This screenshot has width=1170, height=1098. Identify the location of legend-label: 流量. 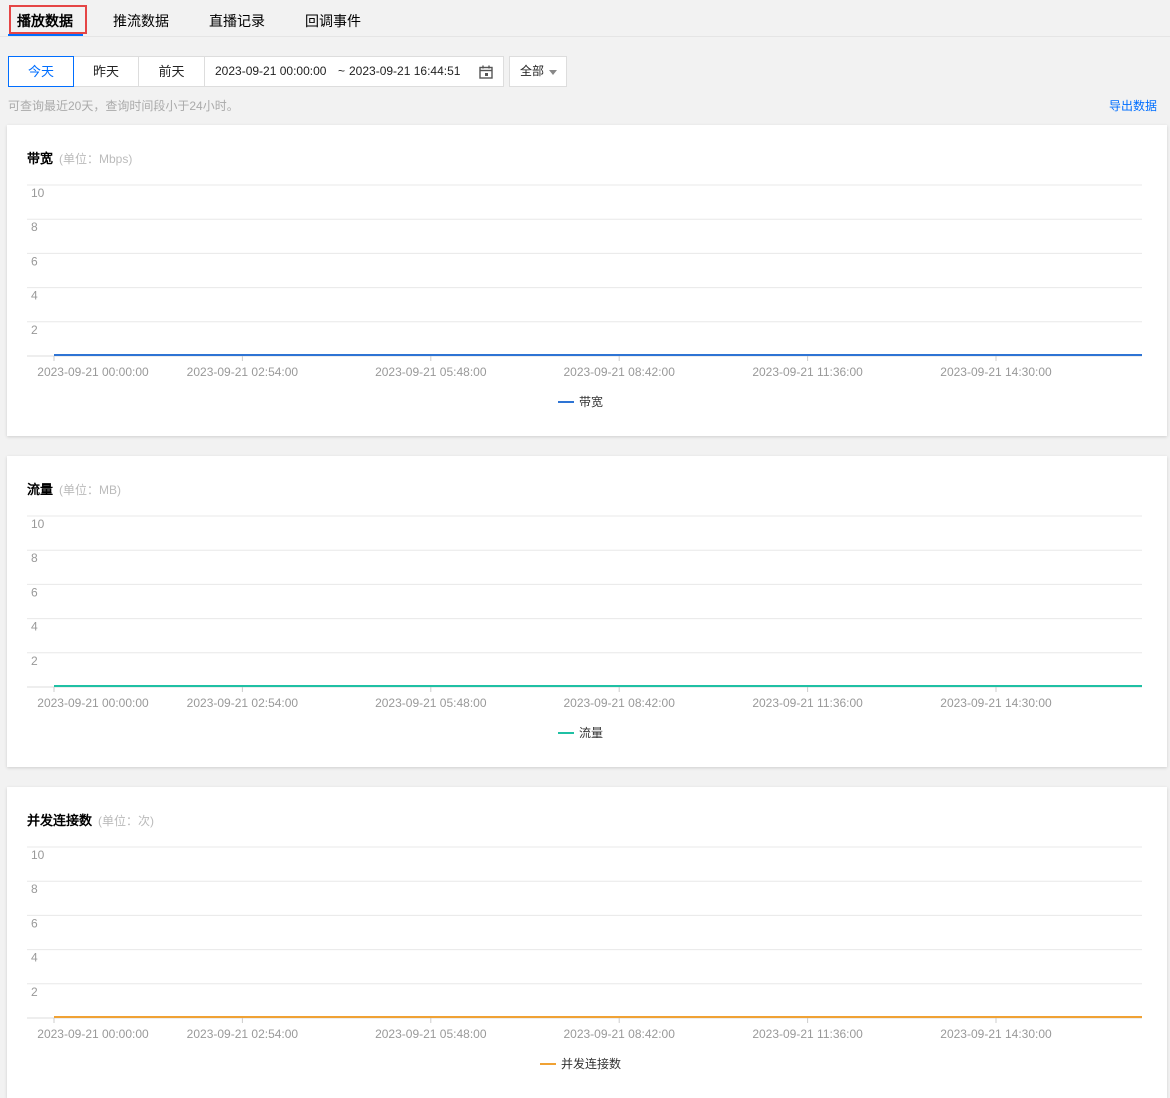
(591, 733).